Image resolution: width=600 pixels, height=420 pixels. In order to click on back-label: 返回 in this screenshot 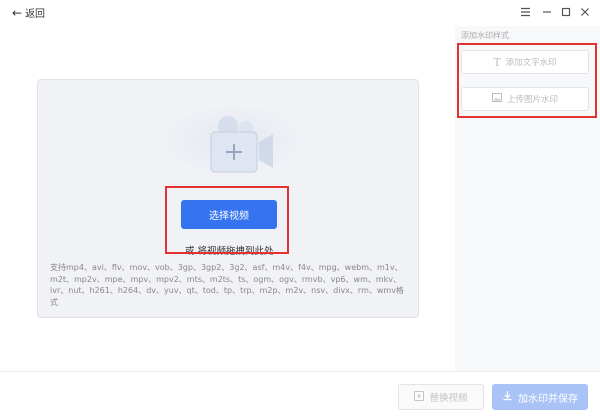, I will do `click(35, 14)`.